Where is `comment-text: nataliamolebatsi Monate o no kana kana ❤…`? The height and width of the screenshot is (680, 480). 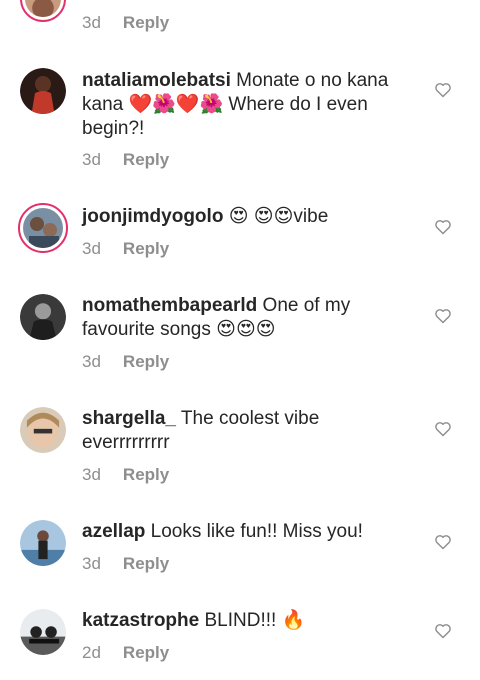 comment-text: nataliamolebatsi Monate o no kana kana ❤… is located at coordinates (247, 105).